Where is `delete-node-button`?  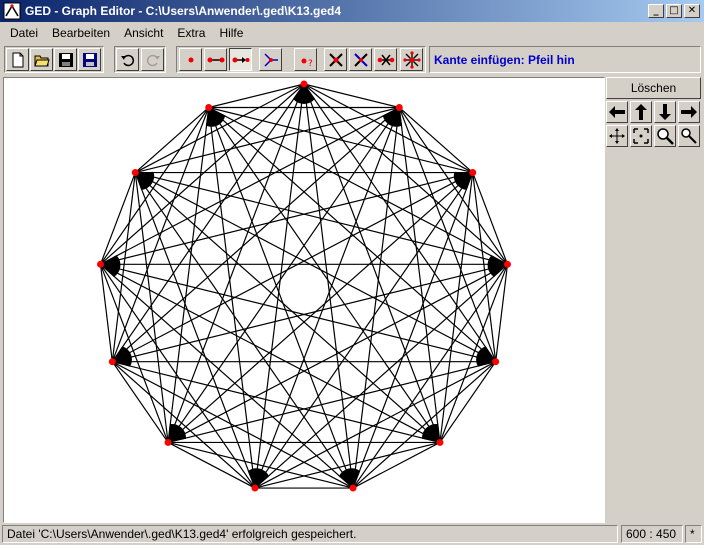
delete-node-button is located at coordinates (335, 59).